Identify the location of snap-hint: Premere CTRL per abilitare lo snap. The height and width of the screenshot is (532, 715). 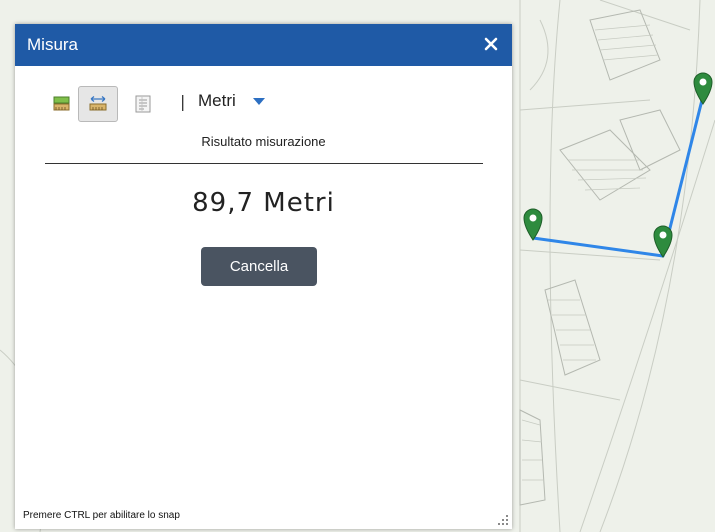
(101, 515).